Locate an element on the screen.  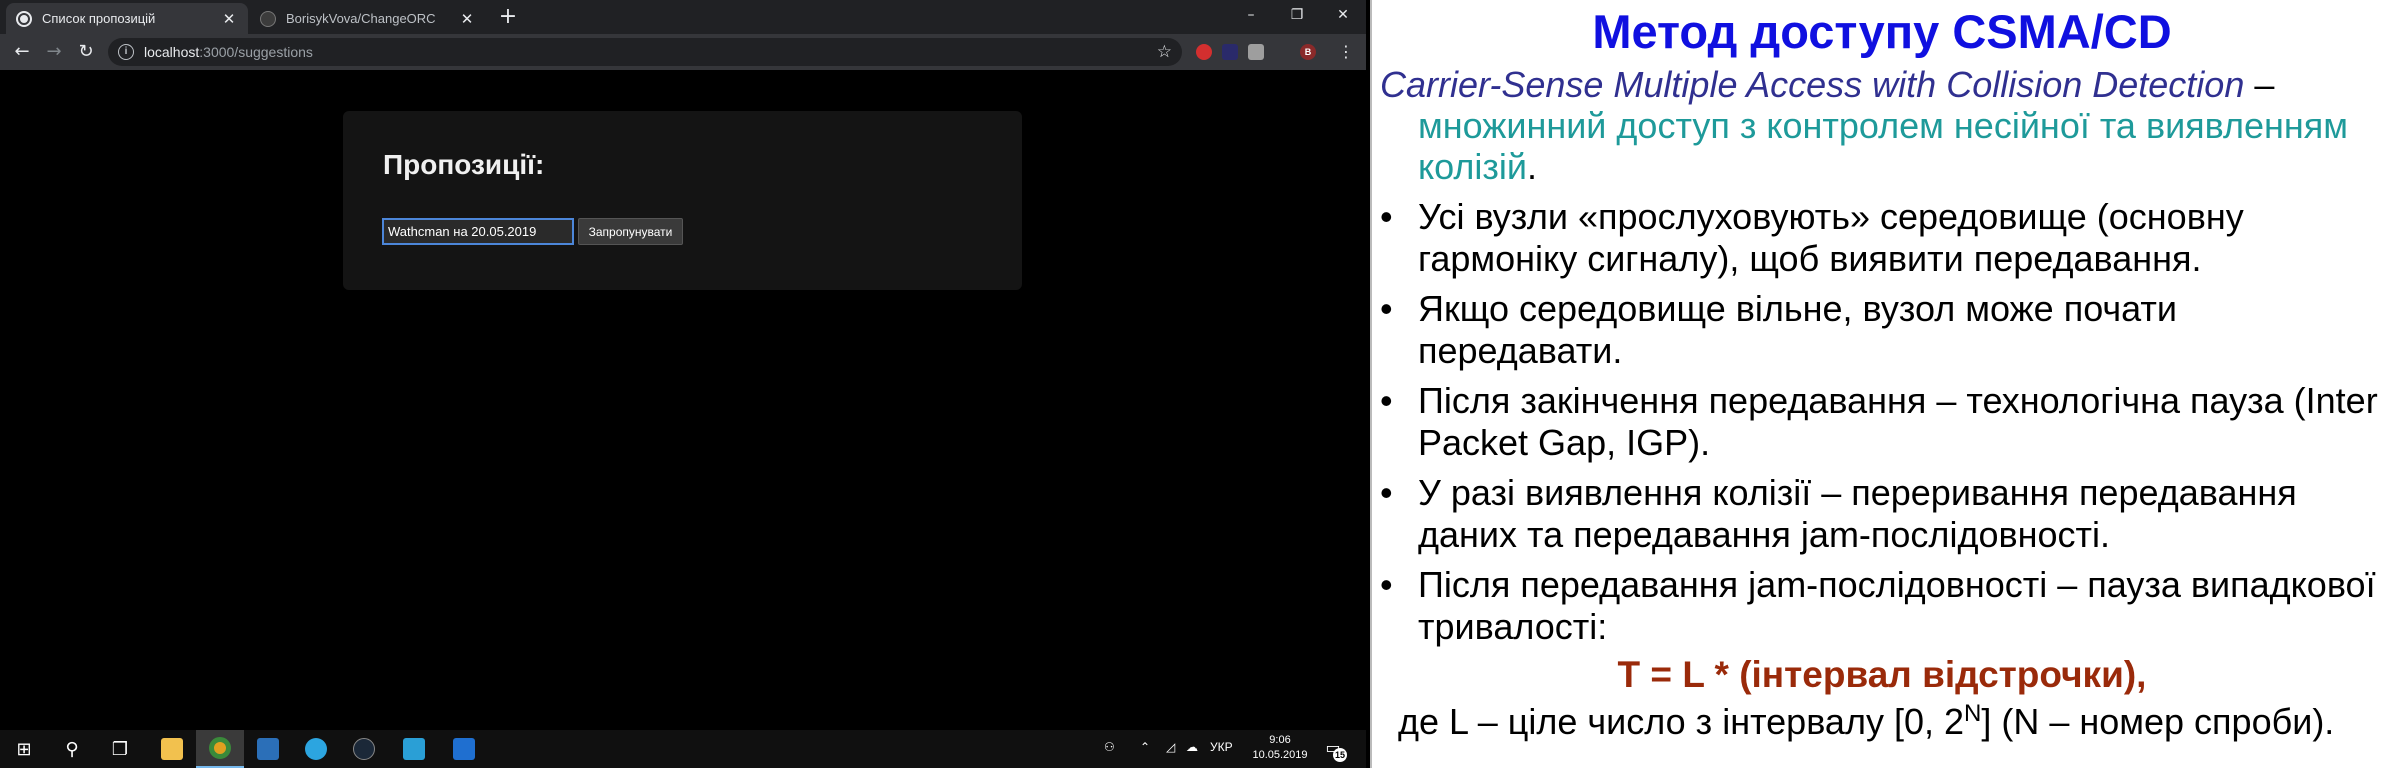
task-view-icon: ❐ is located at coordinates (120, 749).